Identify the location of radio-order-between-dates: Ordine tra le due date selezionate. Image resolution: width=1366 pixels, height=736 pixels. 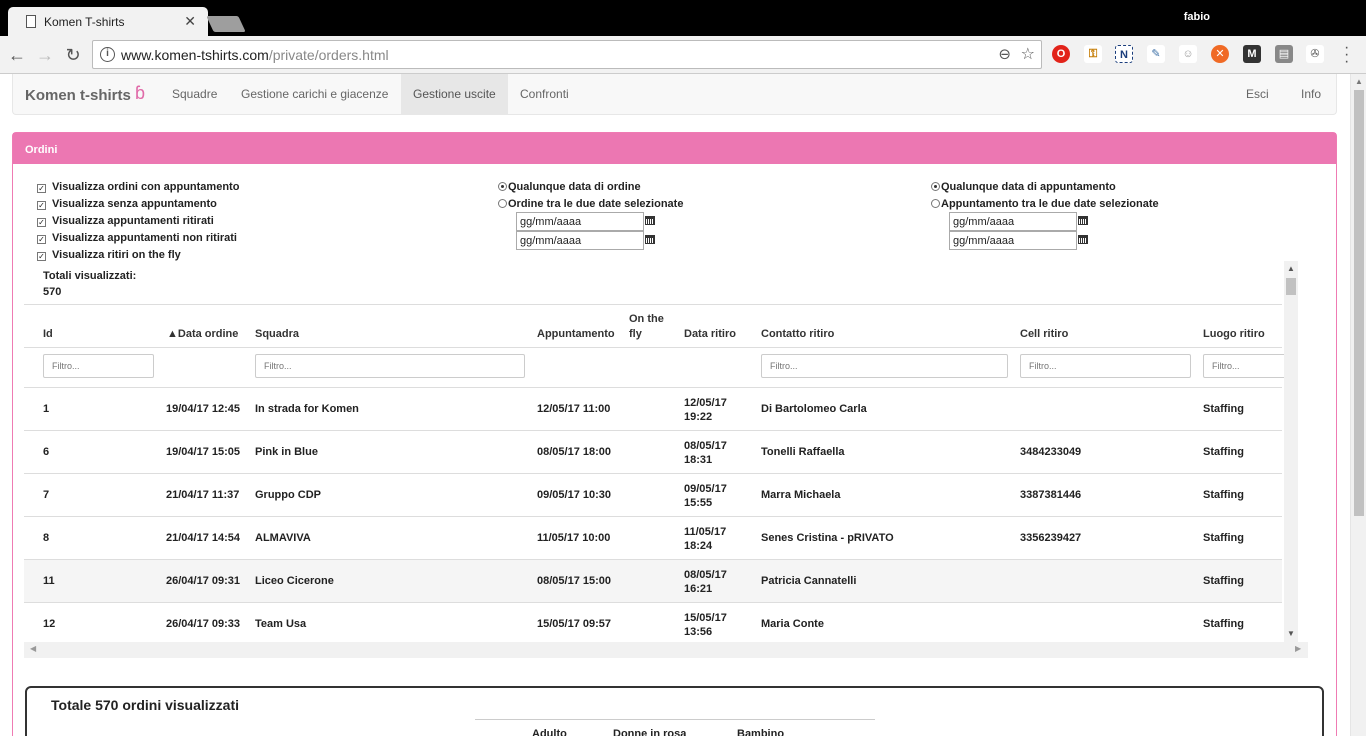
(590, 204).